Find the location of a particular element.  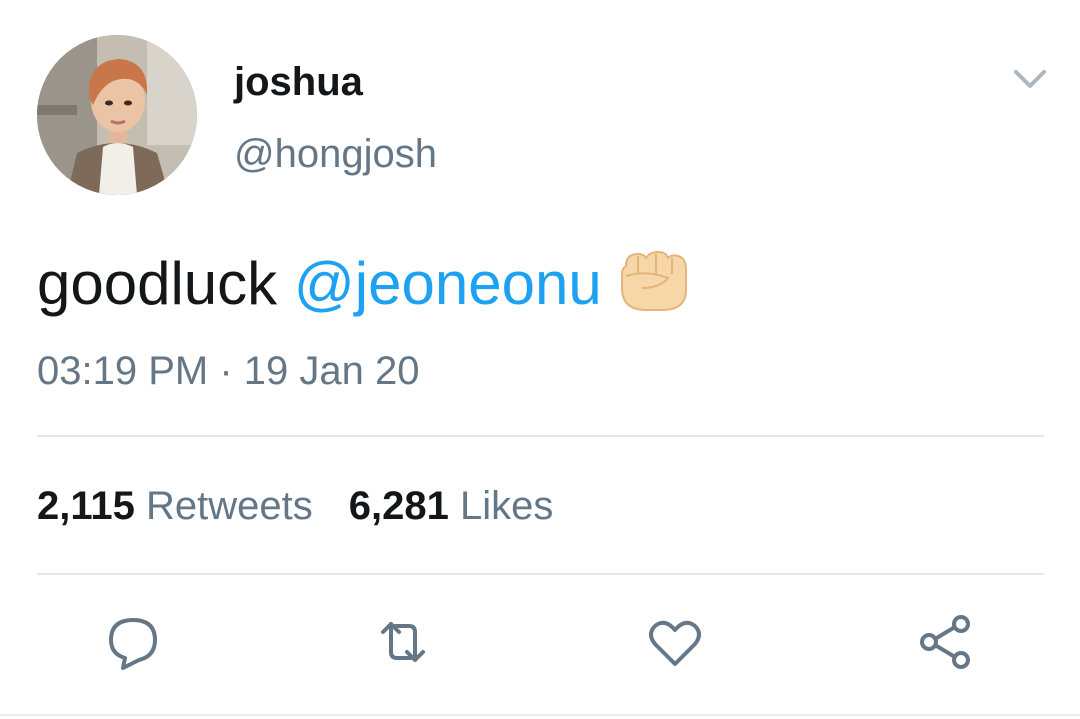

likes-stat: 6,281 Likes is located at coordinates (451, 506).